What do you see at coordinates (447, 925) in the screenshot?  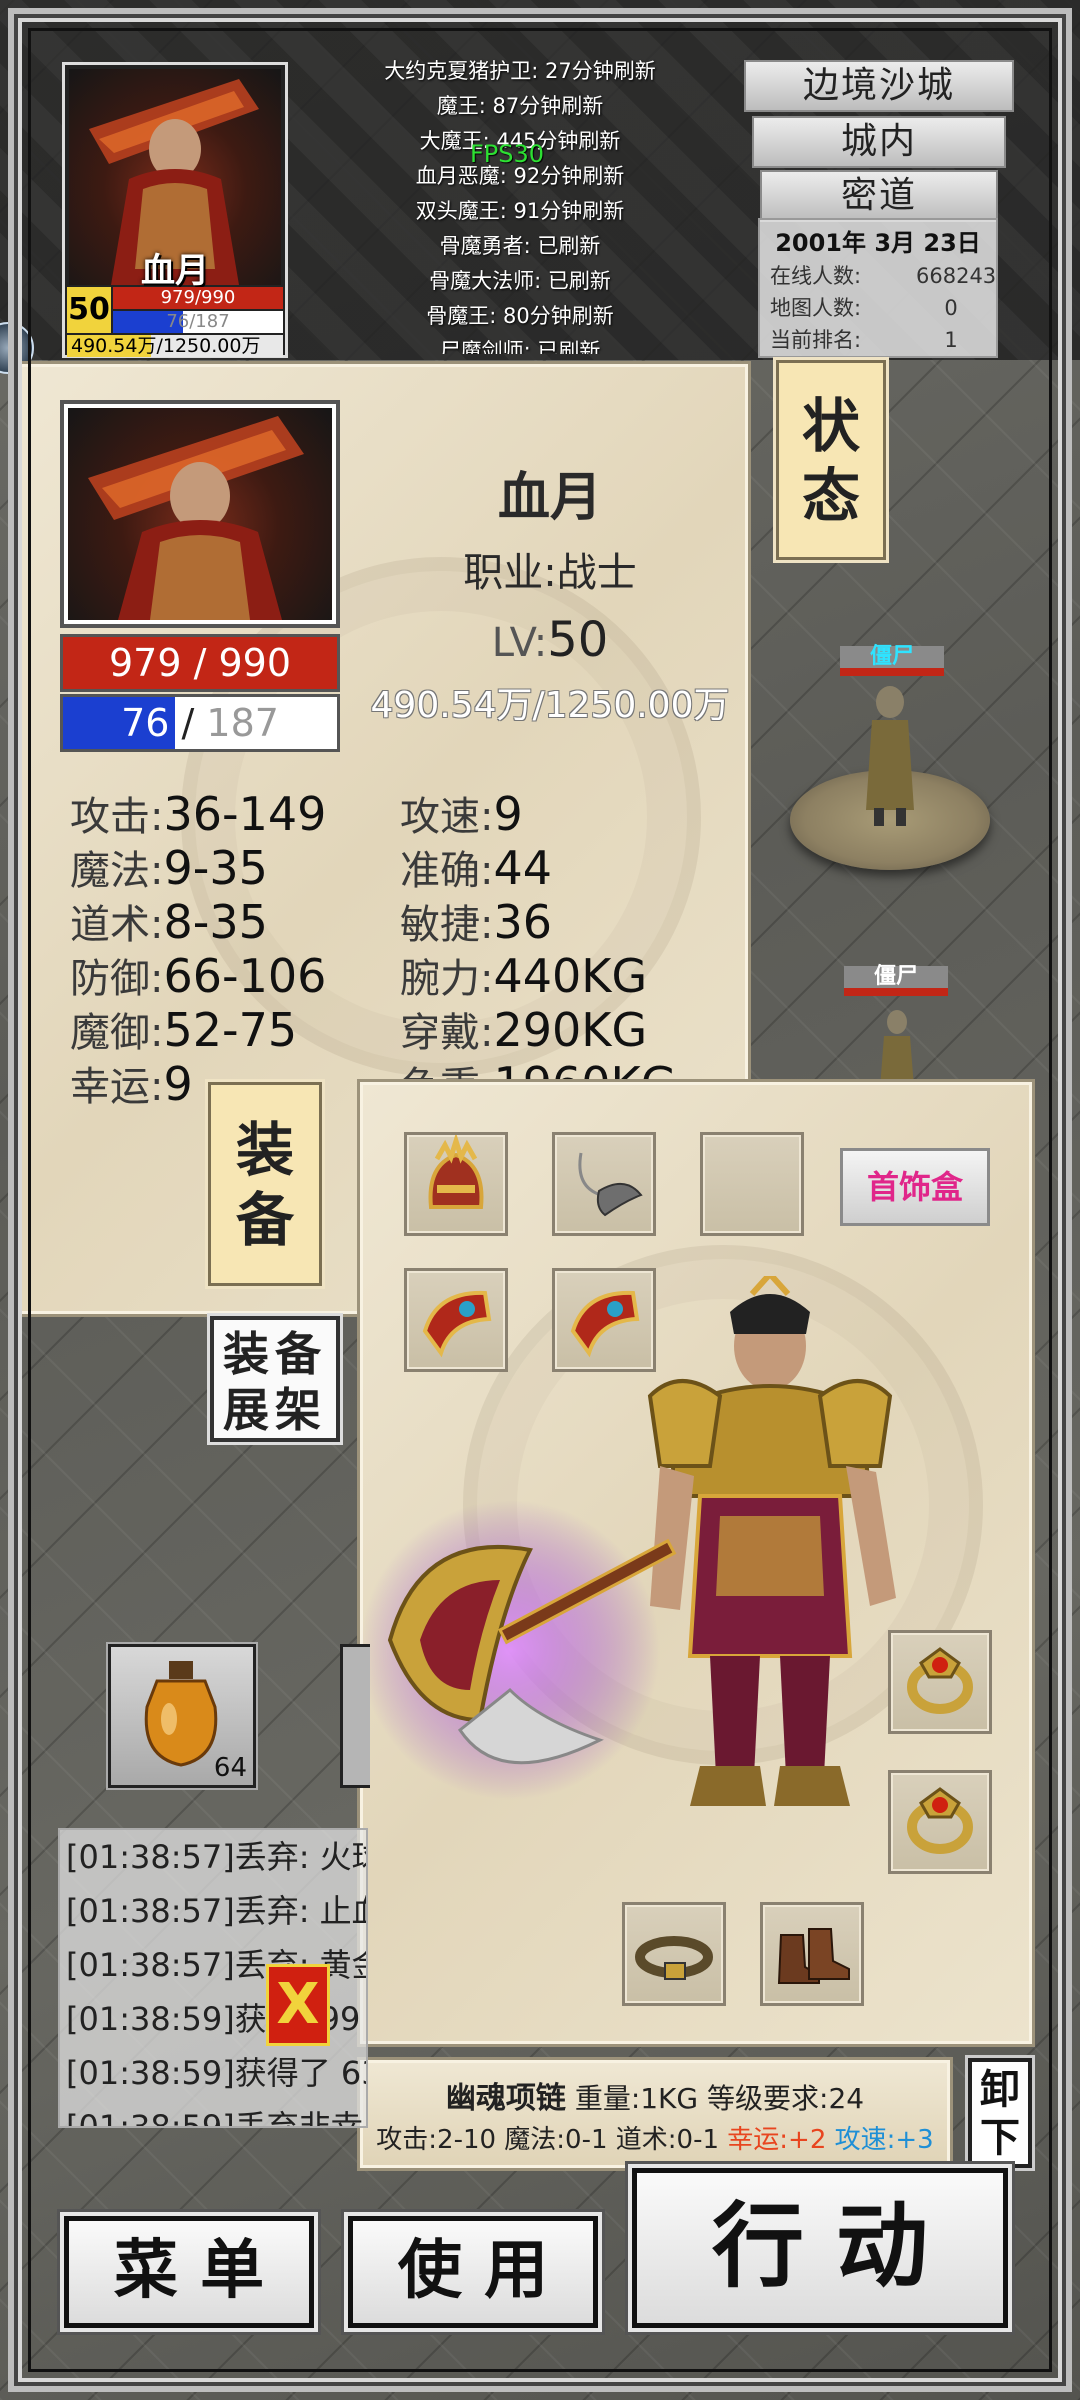 I see `stat-label: 敏捷:` at bounding box center [447, 925].